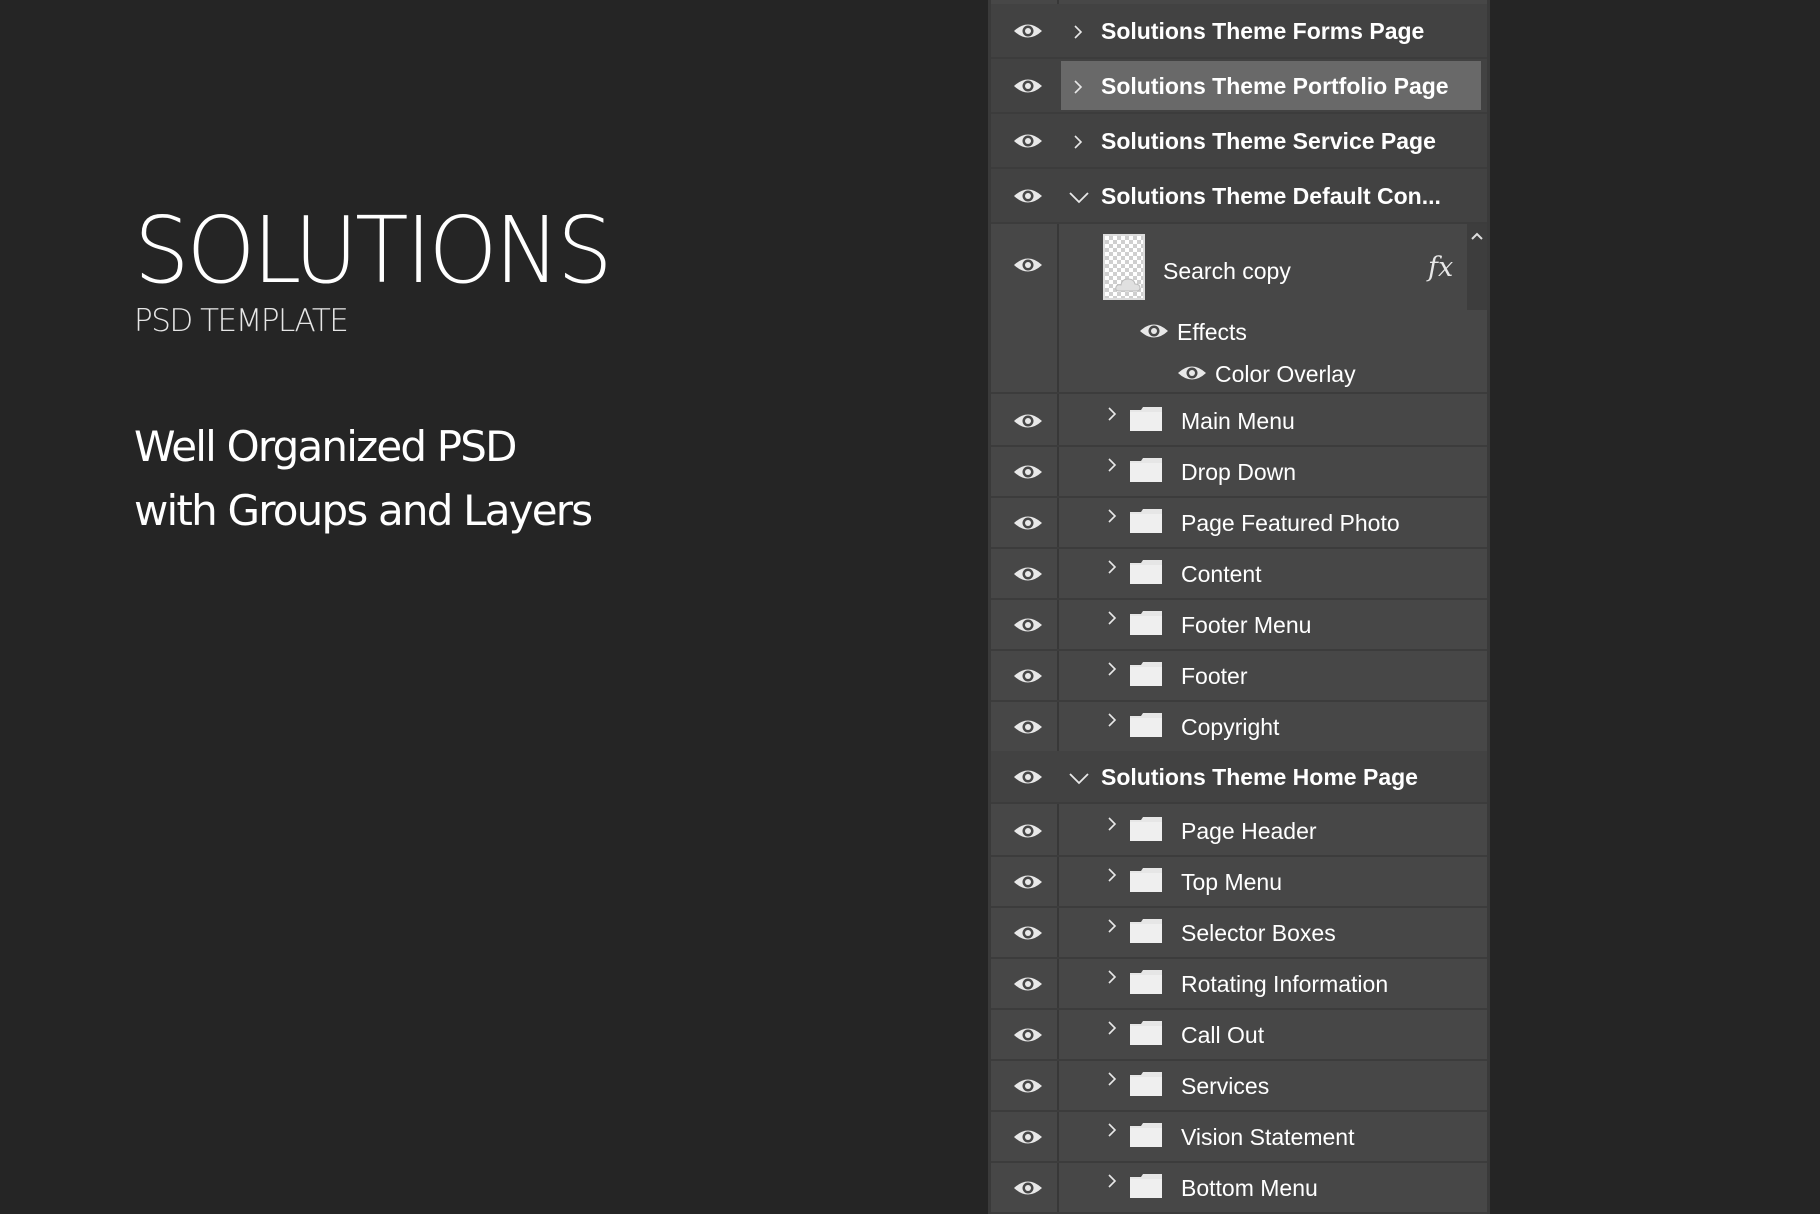  I want to click on layer-row: Main Menu, so click(1239, 421).